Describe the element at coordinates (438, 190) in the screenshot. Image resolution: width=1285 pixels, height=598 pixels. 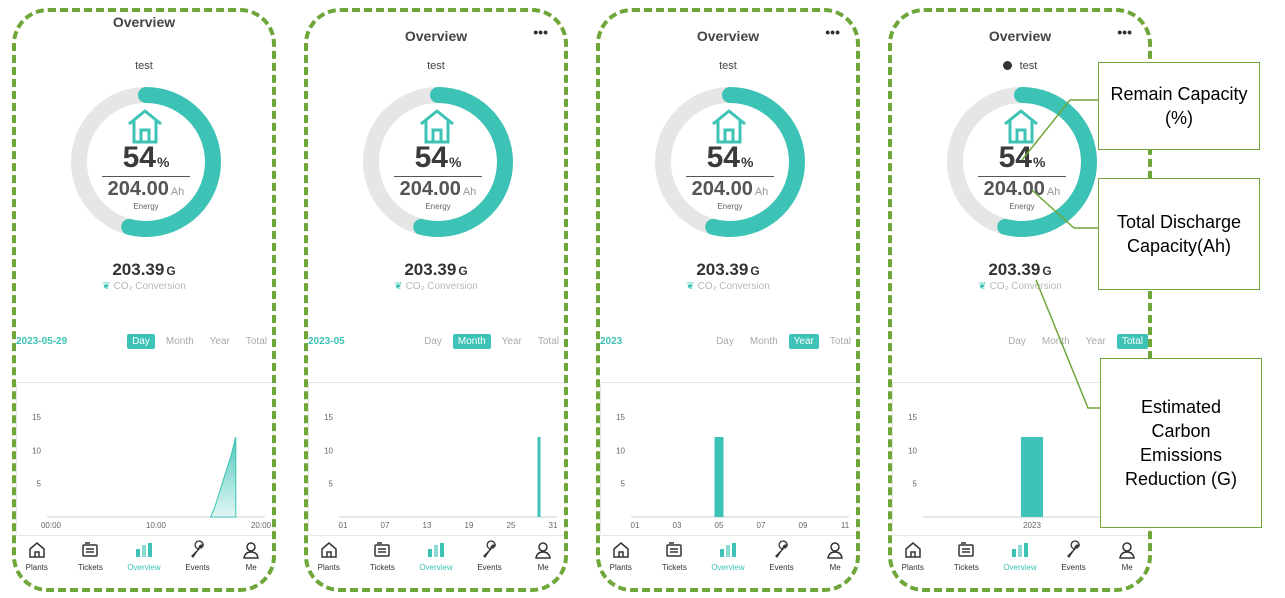
I see `total-discharge-capacity: 204.00 Ah` at that location.